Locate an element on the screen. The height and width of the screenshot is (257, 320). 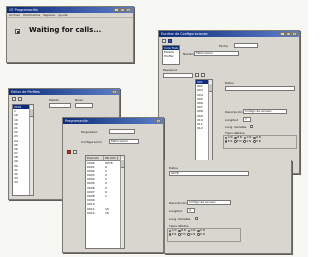
config-lv-label: Long. Variable is located at coordinates (236, 127).